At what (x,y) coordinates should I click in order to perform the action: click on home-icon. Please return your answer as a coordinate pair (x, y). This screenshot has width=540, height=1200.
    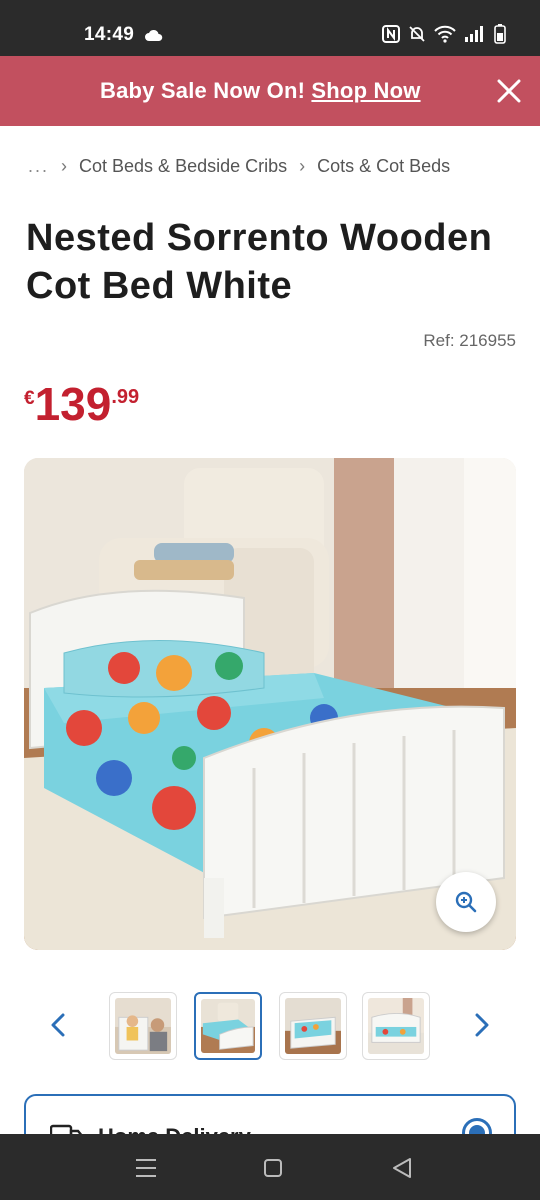
    Looking at the image, I should click on (273, 1168).